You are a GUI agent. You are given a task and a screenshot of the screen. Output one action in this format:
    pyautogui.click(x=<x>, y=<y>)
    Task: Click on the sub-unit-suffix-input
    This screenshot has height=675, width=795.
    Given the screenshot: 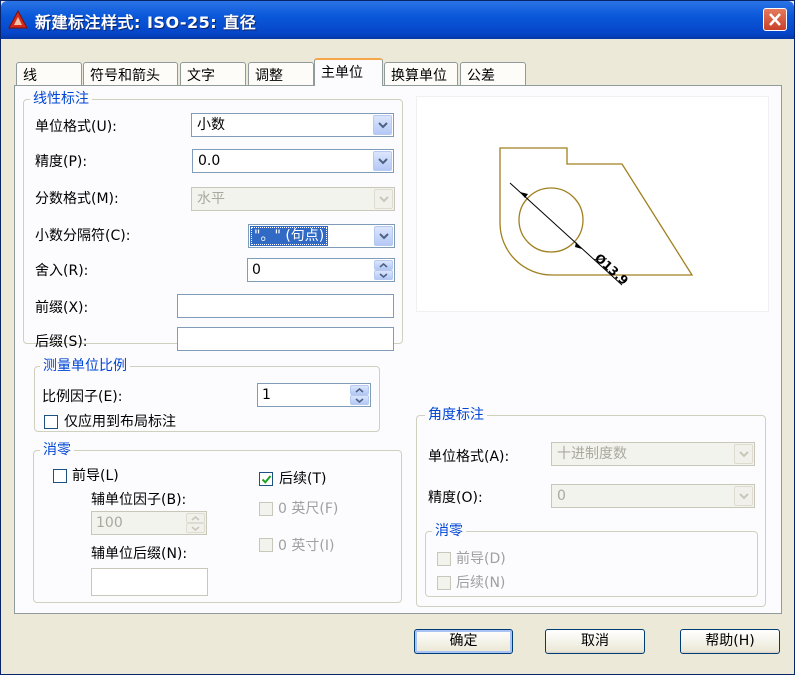 What is the action you would take?
    pyautogui.click(x=149, y=582)
    